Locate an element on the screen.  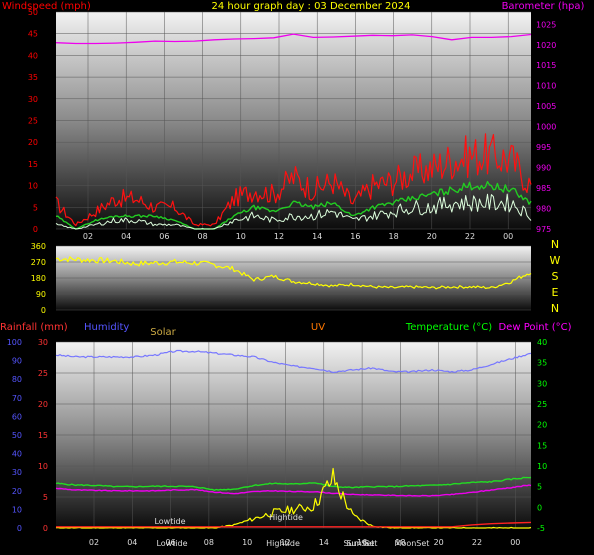
temperature-y-tick: 35 is located at coordinates (542, 363).